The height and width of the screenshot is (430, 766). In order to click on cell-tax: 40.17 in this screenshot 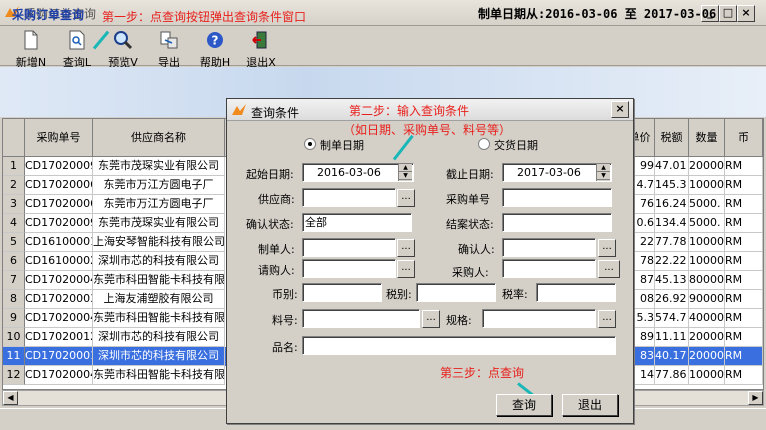, I will do `click(672, 356)`.